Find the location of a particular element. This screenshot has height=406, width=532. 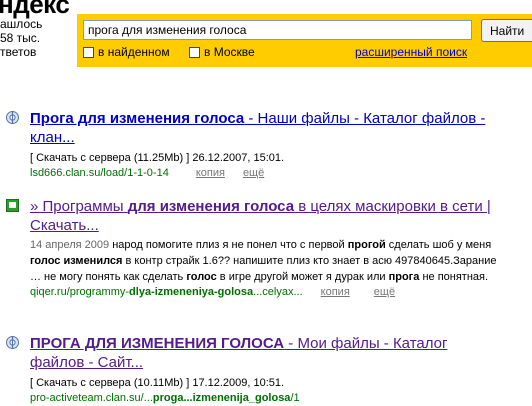

in-found-checkbox is located at coordinates (88, 52).